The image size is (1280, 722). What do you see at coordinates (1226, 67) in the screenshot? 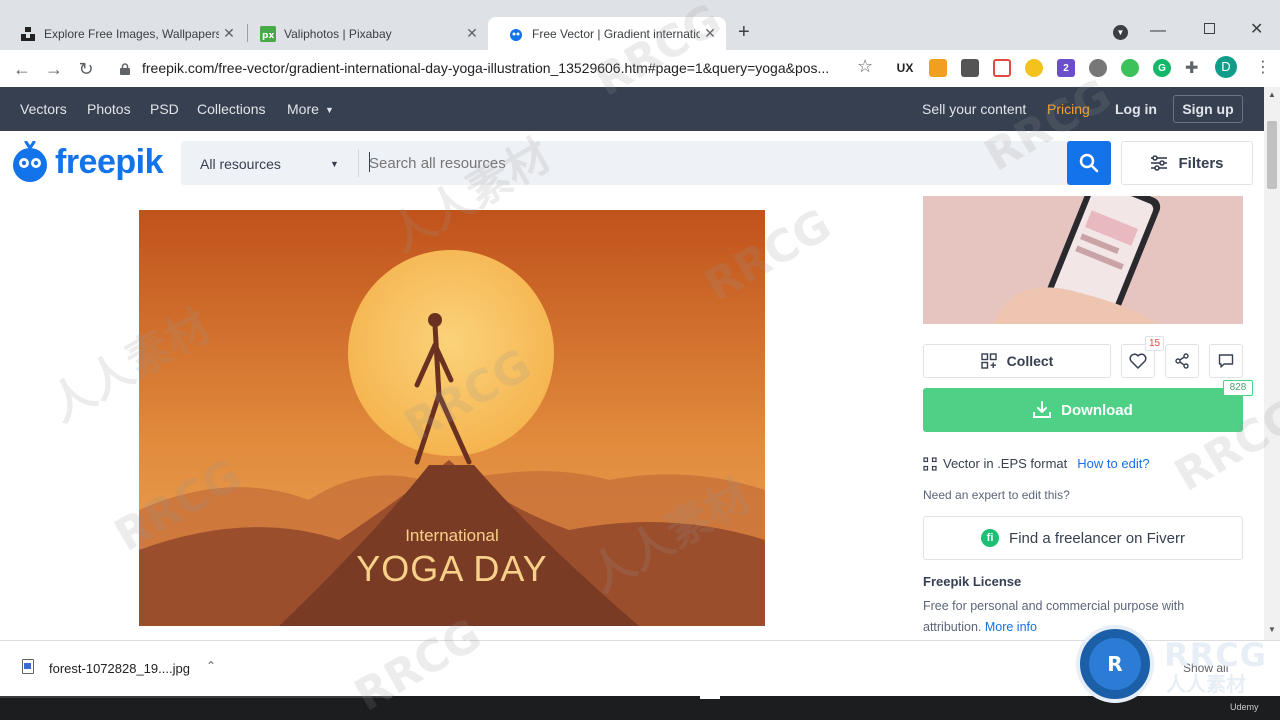
I see `profile-avatar: D` at bounding box center [1226, 67].